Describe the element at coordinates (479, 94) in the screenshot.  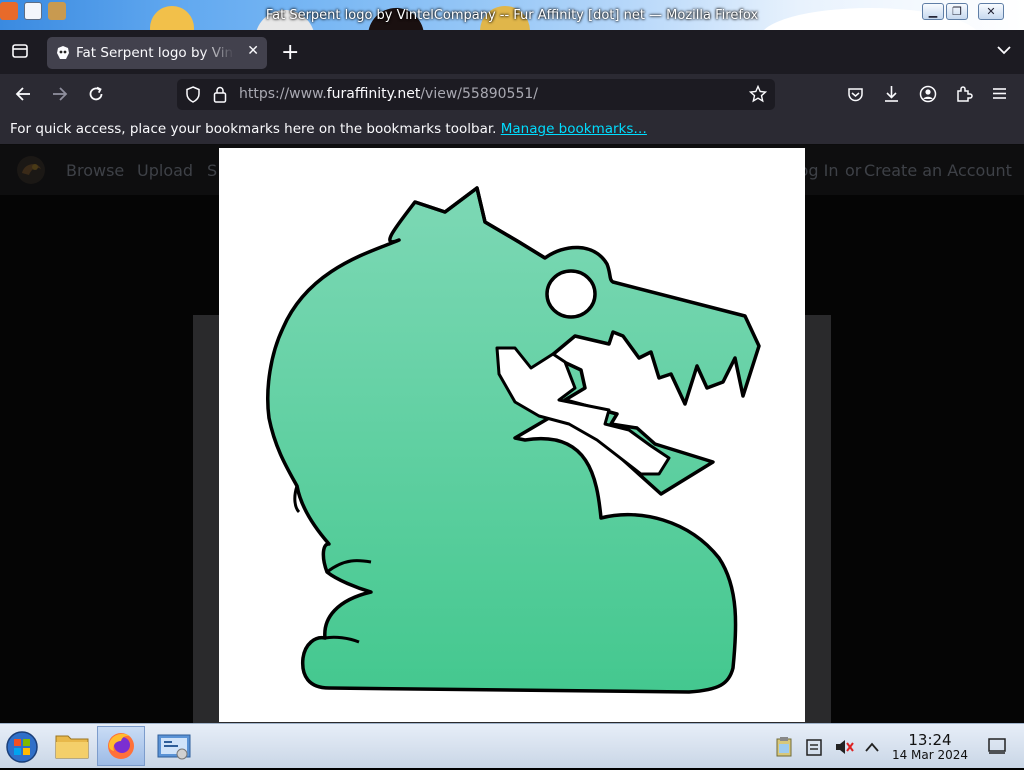
I see `url-path: /view/55890551/` at that location.